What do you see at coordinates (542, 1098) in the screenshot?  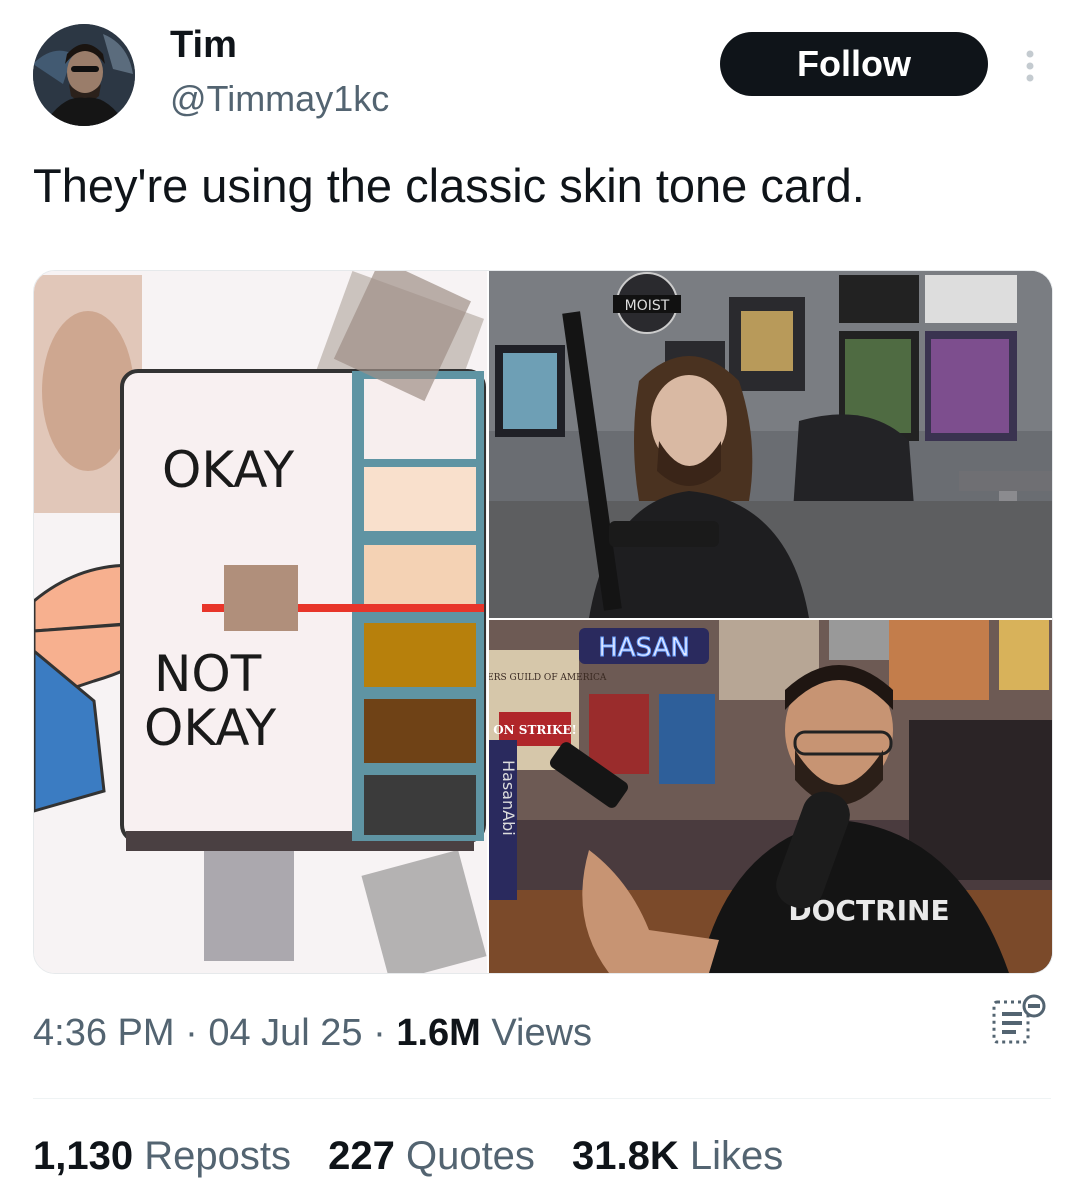 I see `divider` at bounding box center [542, 1098].